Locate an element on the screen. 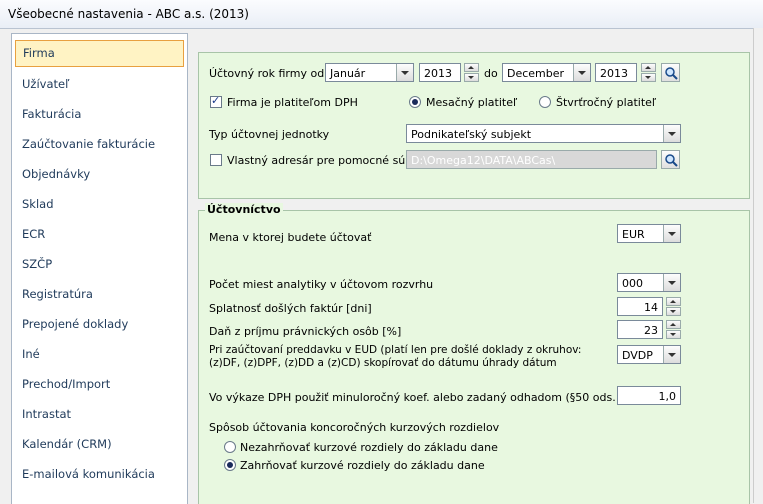  sidebar-item-emailova-komunikacia: E-mailová komunikácia is located at coordinates (99, 474).